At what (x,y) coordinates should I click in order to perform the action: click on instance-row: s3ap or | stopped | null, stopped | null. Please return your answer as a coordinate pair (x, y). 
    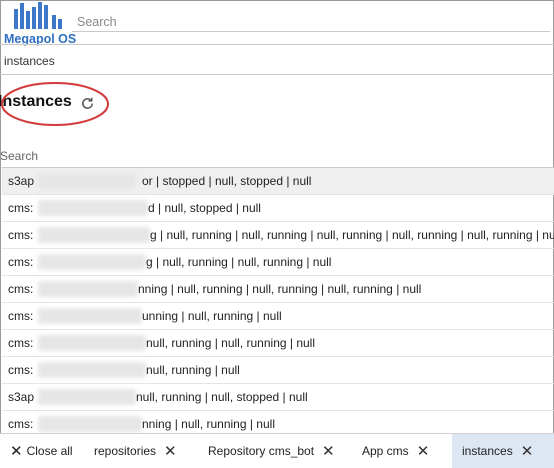
    Looking at the image, I should click on (278, 181).